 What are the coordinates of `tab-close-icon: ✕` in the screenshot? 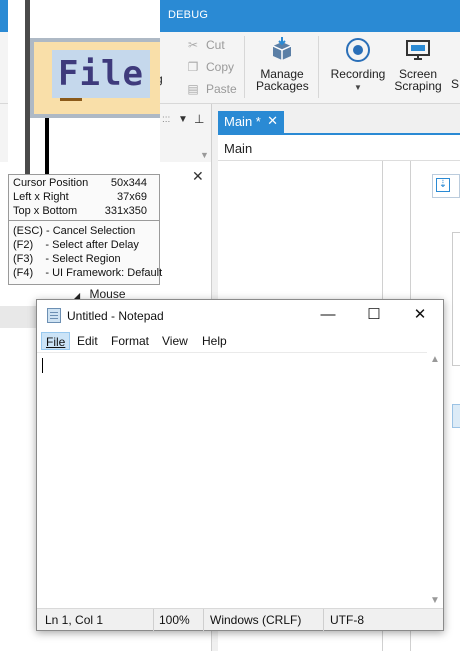 It's located at (272, 121).